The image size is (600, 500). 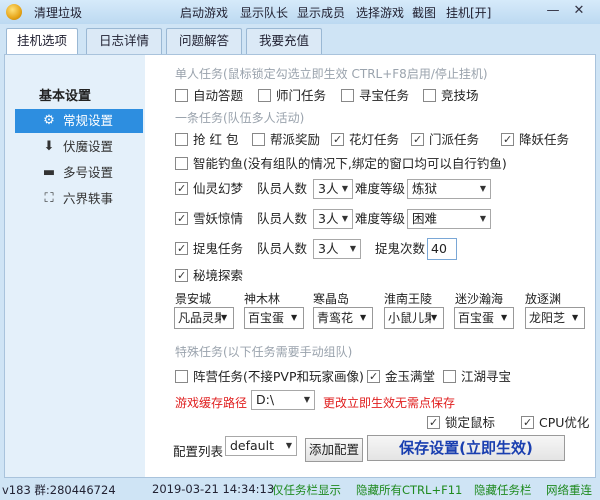 I want to click on zone-select-jingan: 凡品灵果 ▼, so click(x=204, y=318).